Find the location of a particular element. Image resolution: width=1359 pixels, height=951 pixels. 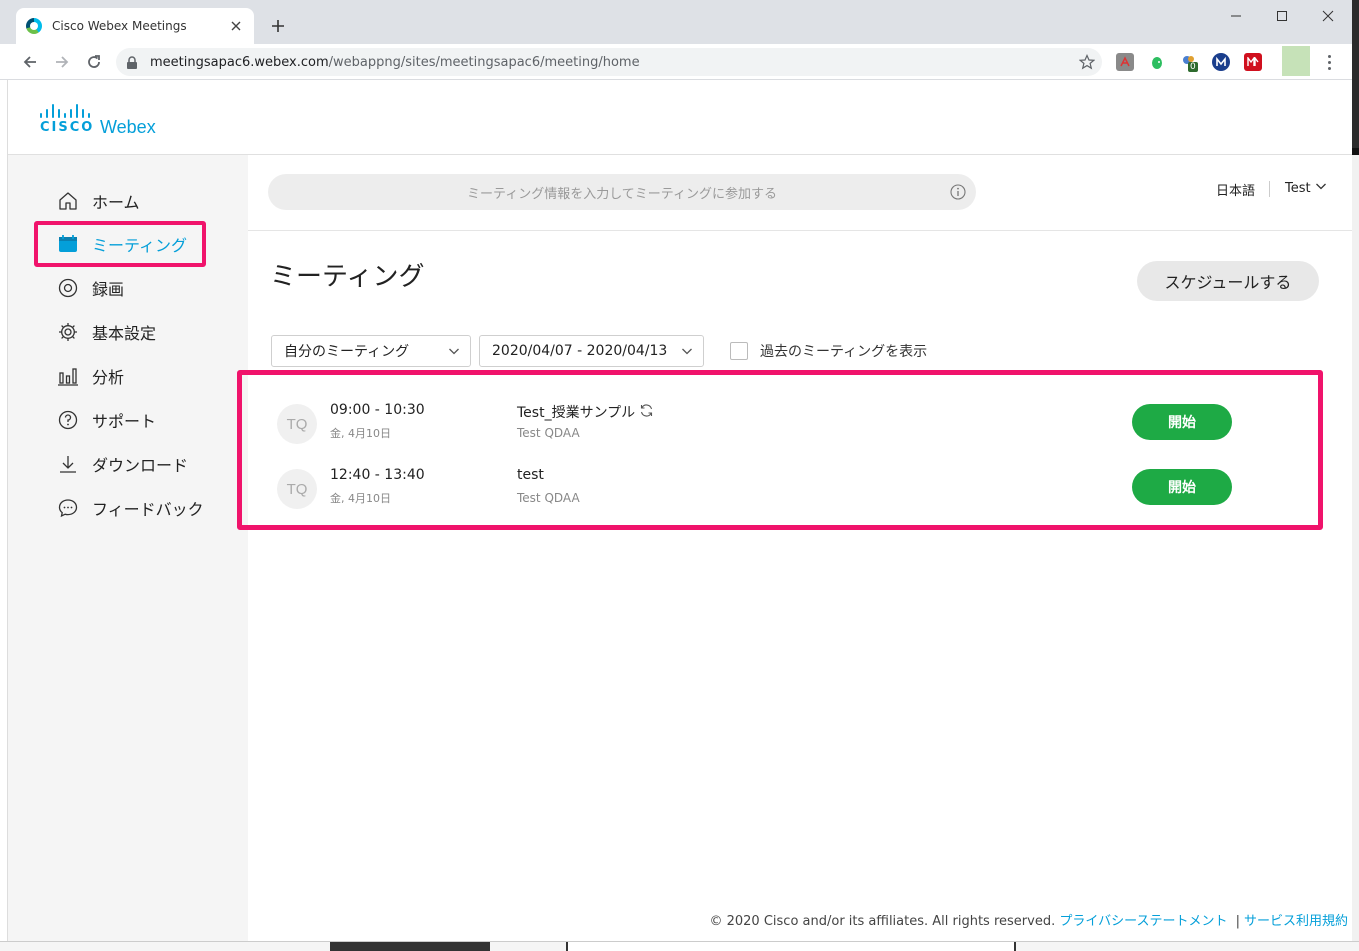

show-past-checkbox is located at coordinates (739, 351).